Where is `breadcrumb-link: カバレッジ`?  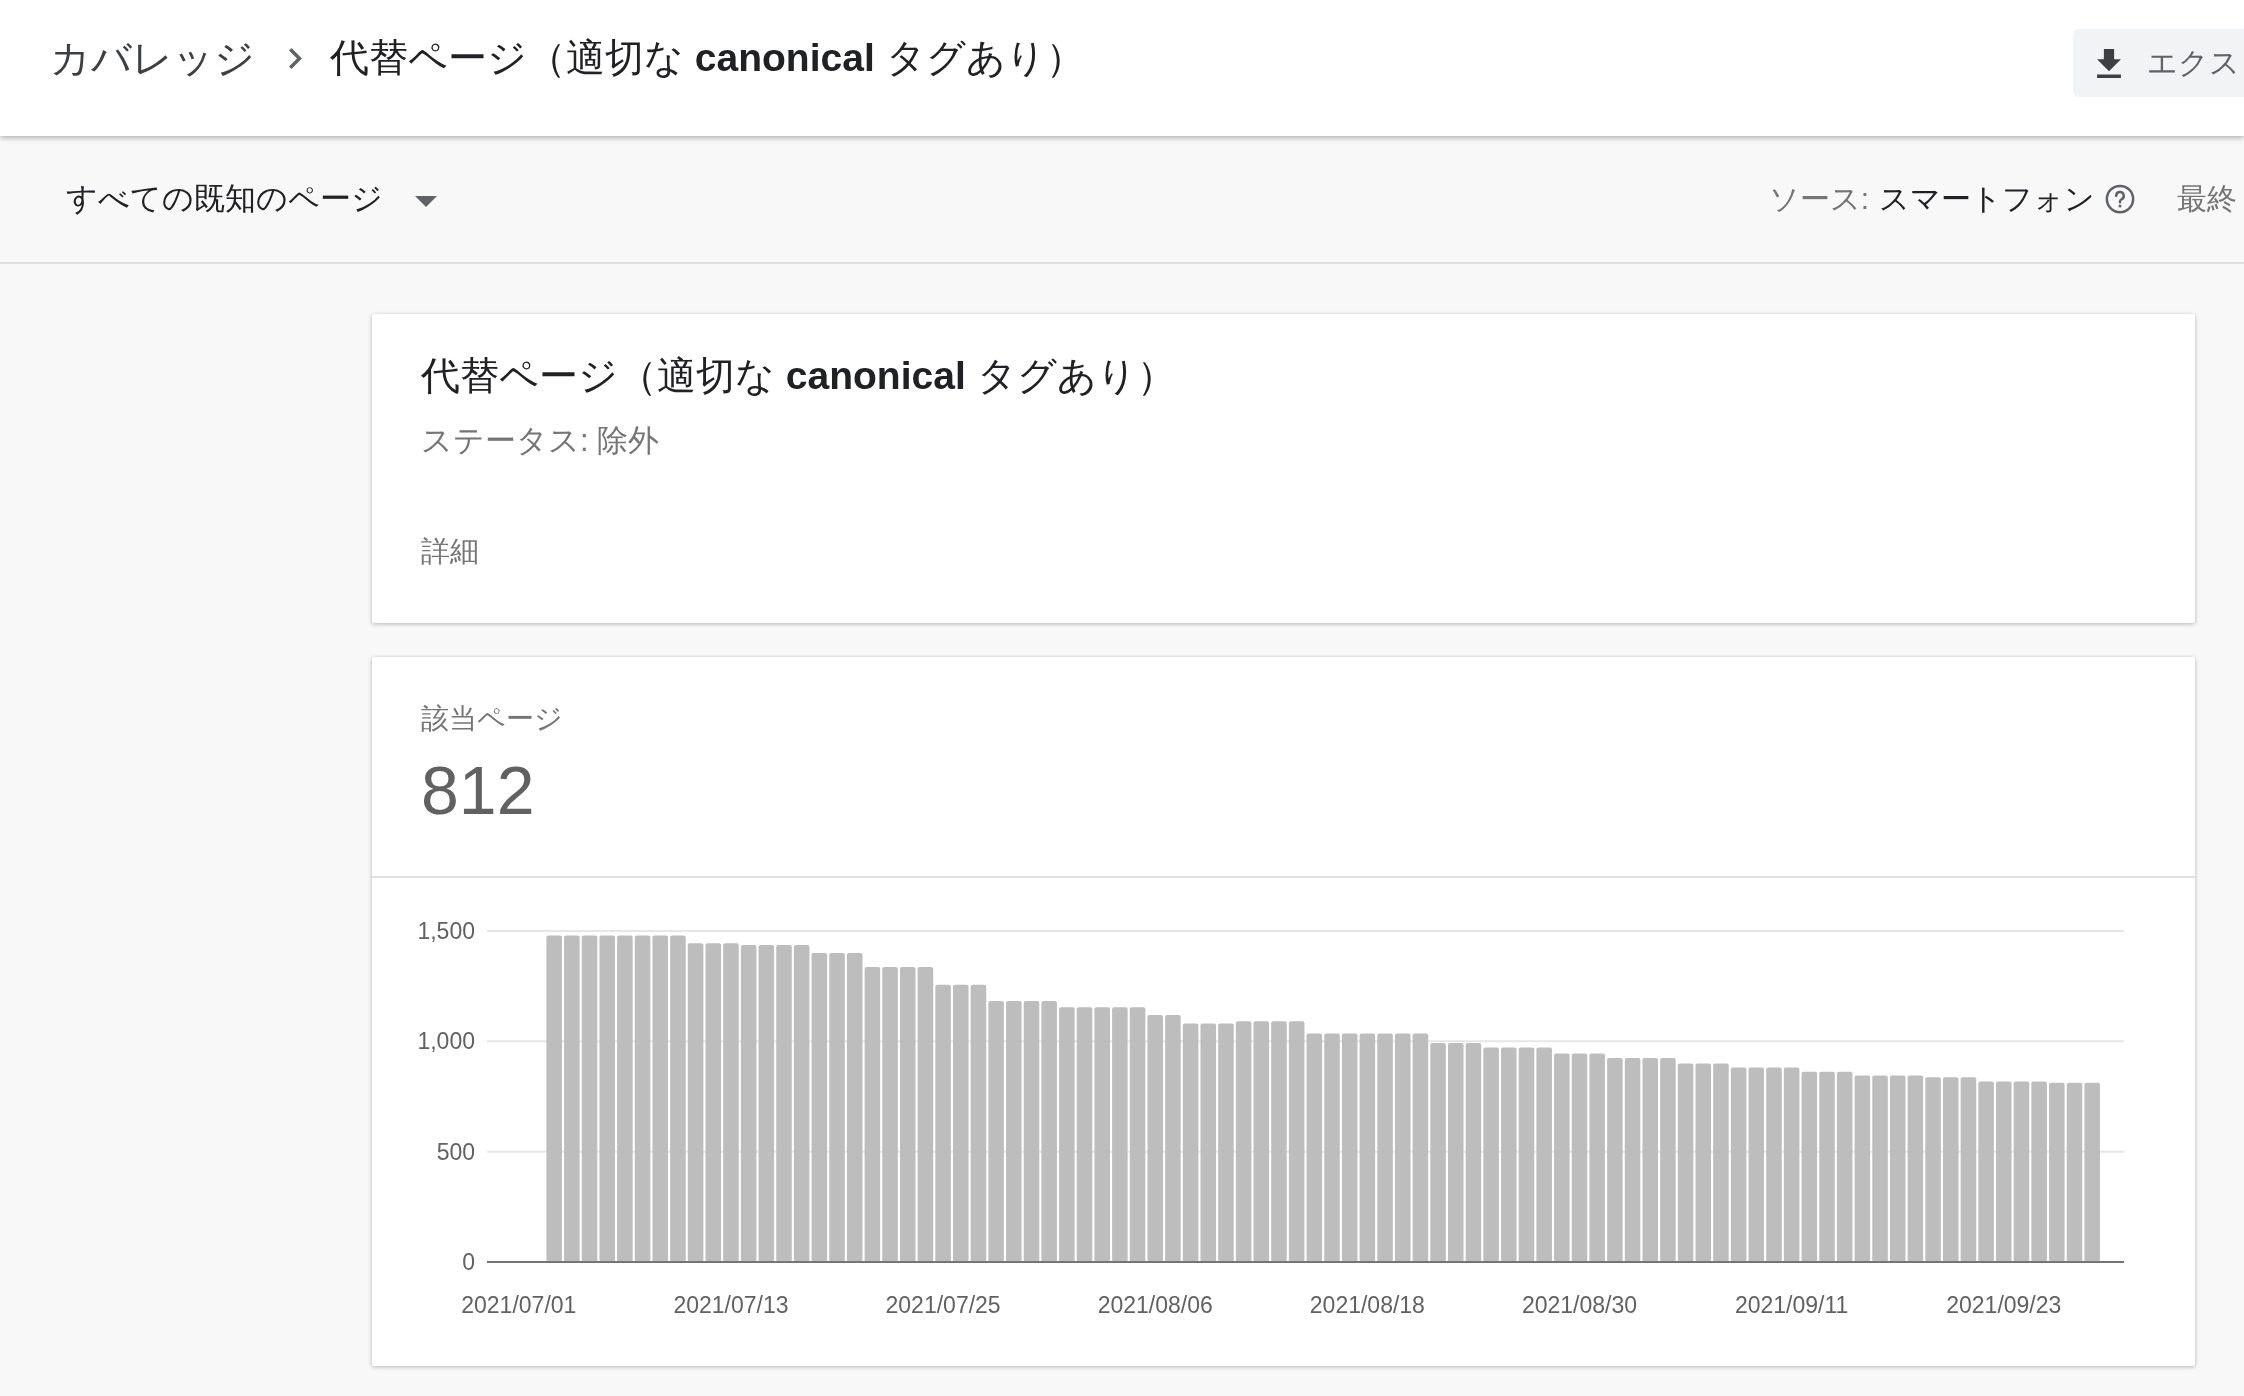
breadcrumb-link: カバレッジ is located at coordinates (152, 58).